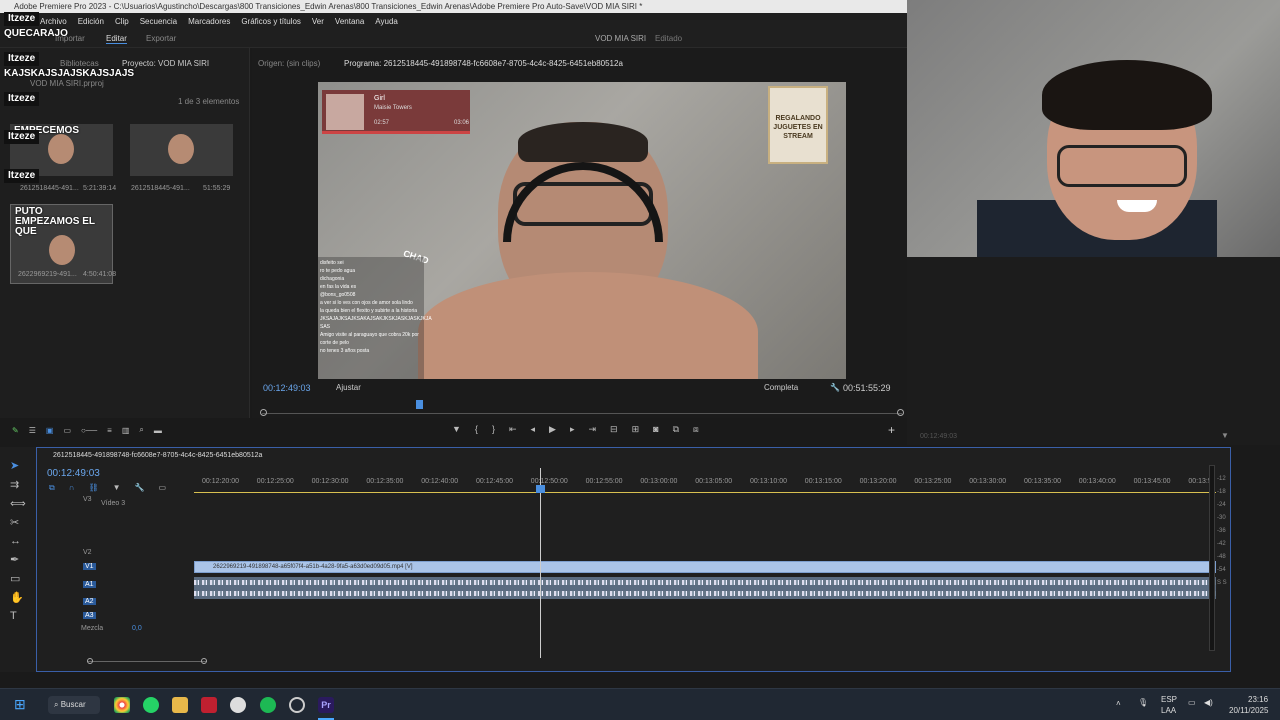 The image size is (1280, 720). Describe the element at coordinates (137, 628) in the screenshot. I see `mix-value: 0,0` at that location.